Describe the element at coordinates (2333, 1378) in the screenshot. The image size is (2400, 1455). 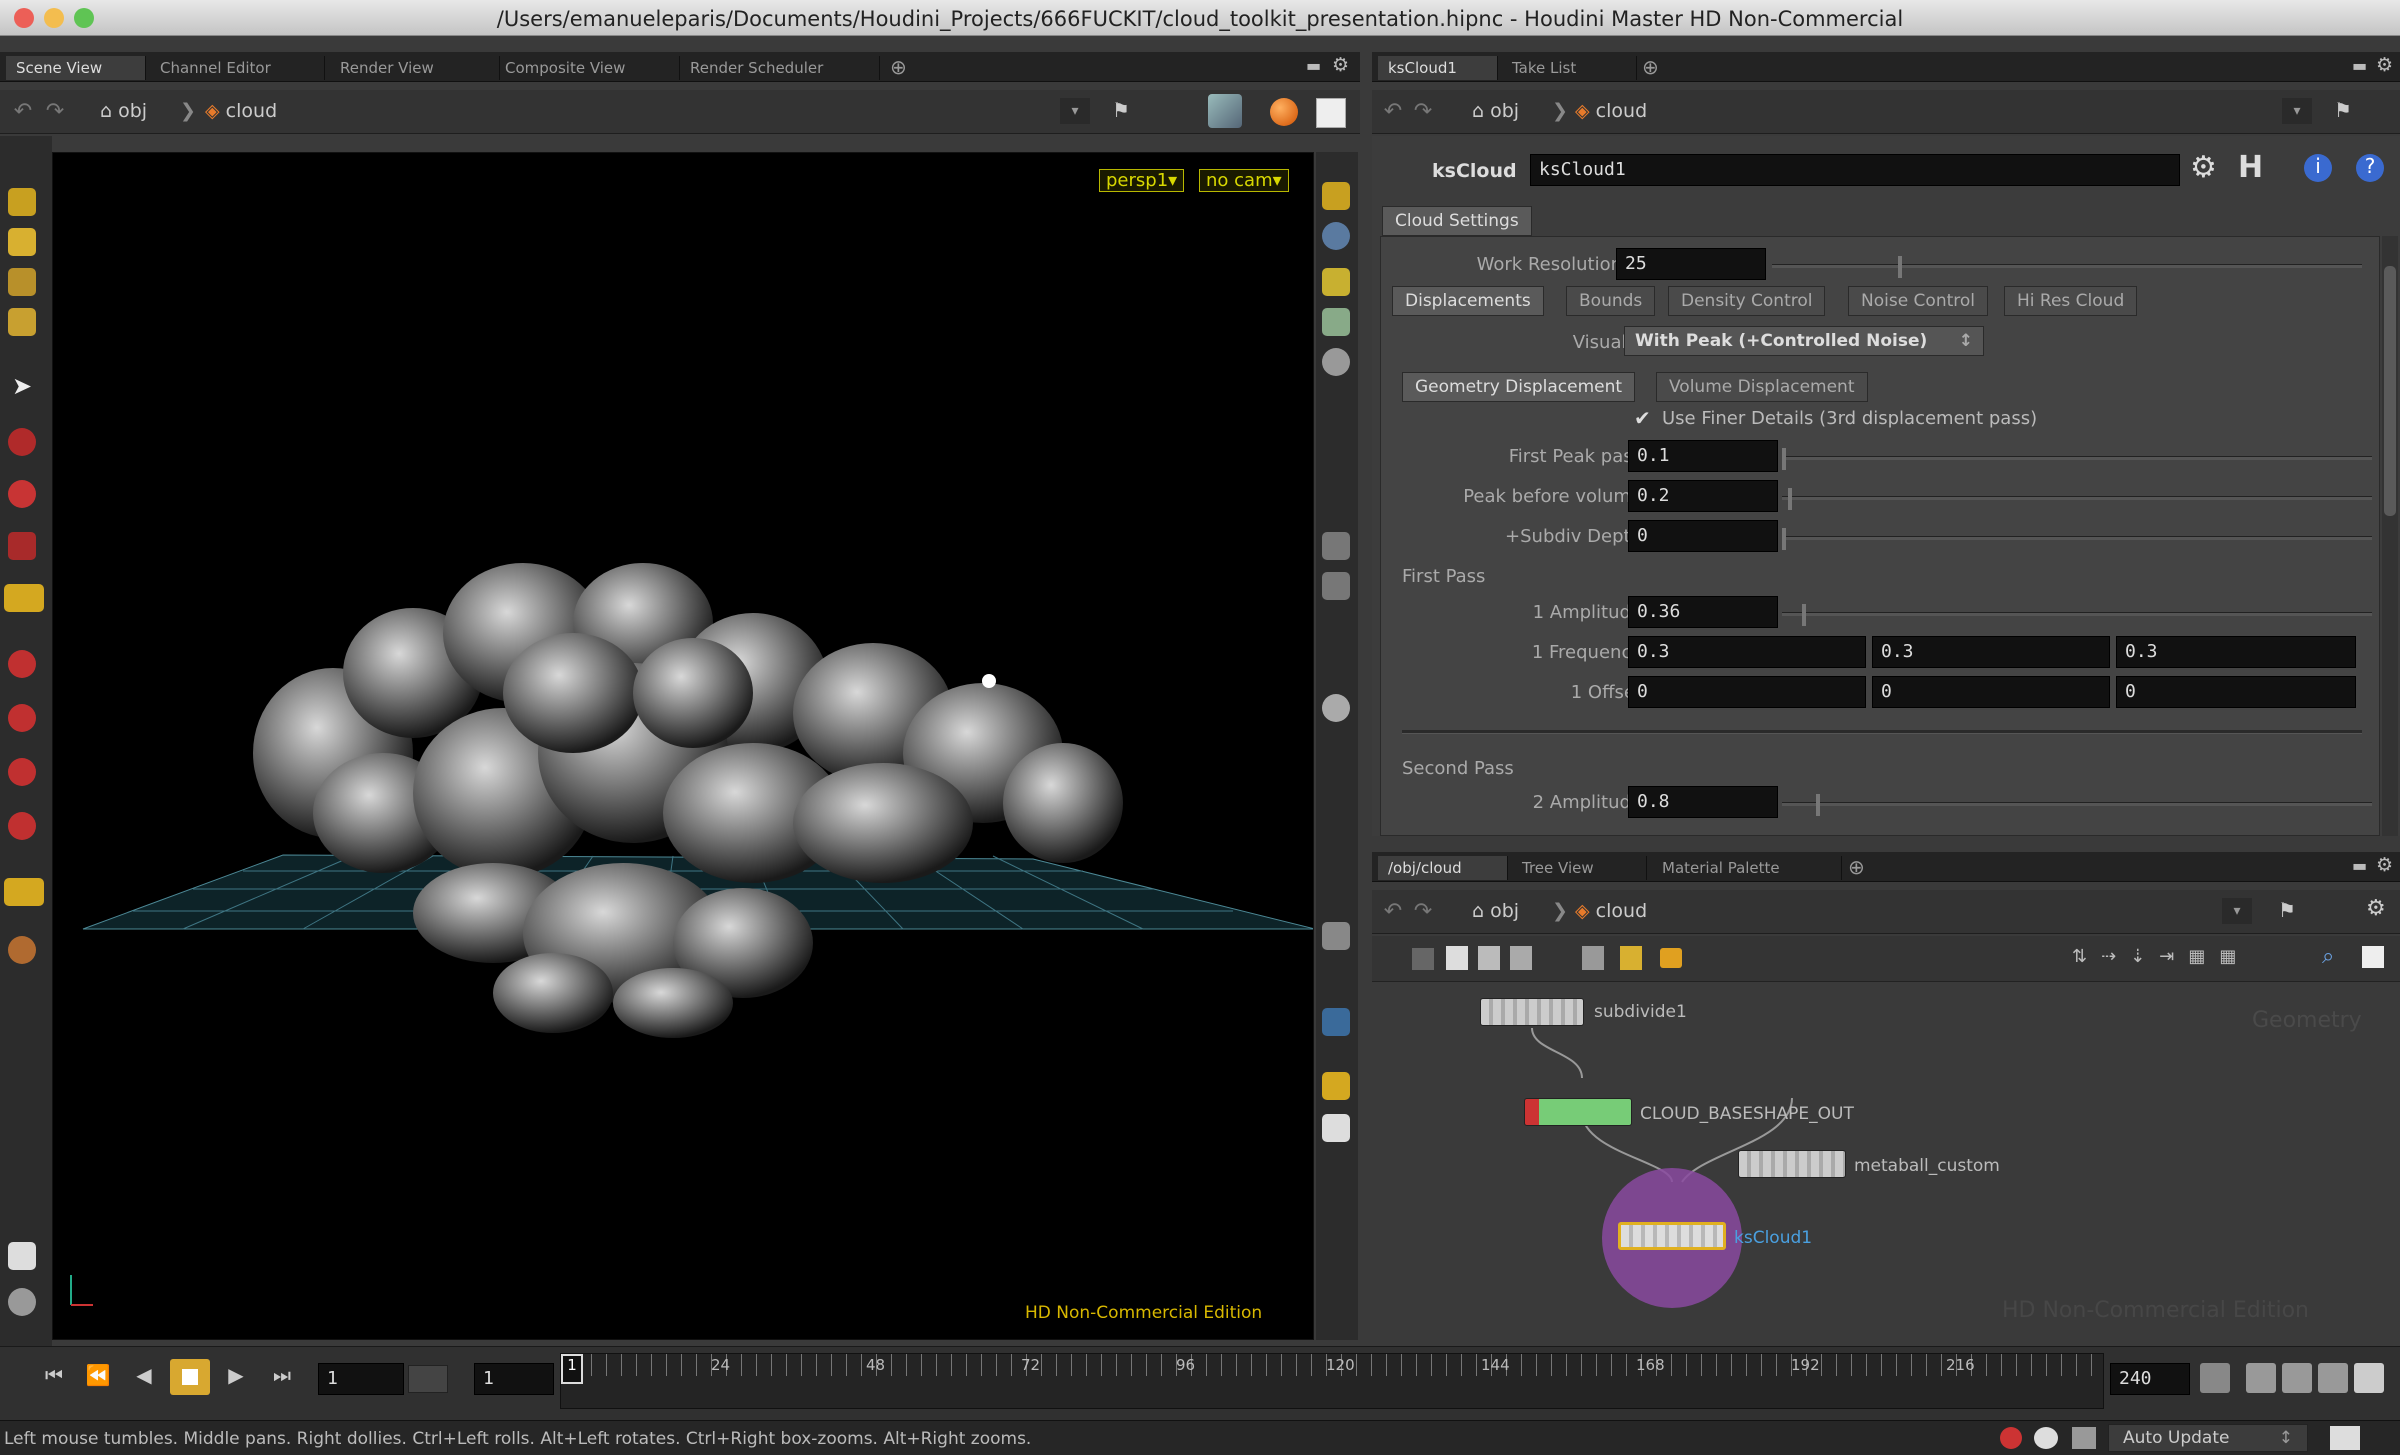
I see `scope-icon` at that location.